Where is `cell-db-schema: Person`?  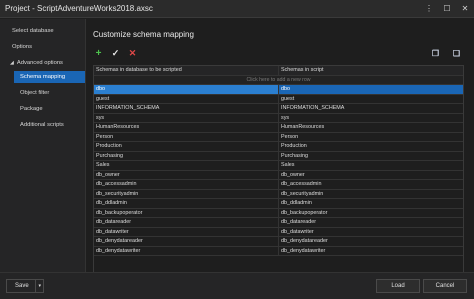 cell-db-schema: Person is located at coordinates (186, 136).